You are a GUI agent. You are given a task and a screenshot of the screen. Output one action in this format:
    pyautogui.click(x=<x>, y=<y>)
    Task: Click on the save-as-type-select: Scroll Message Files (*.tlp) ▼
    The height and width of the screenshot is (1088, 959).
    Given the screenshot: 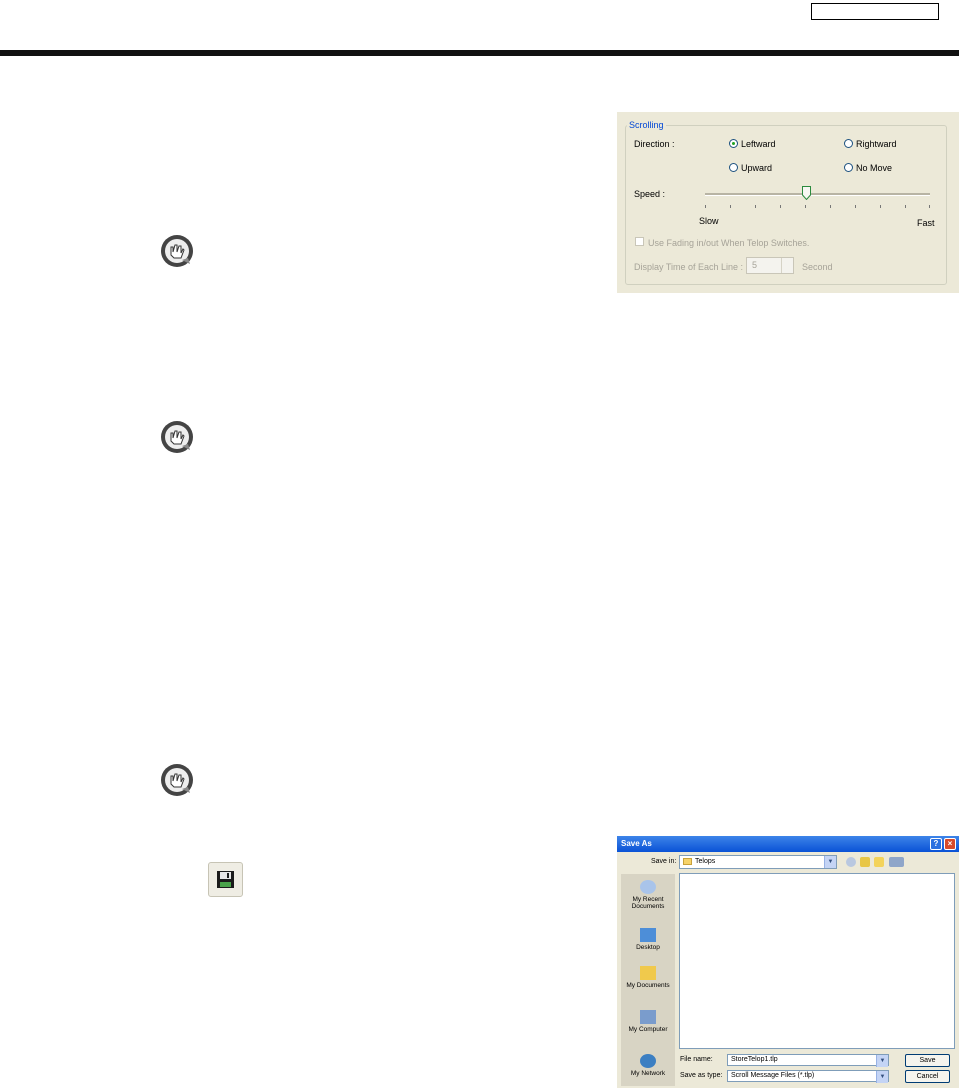 What is the action you would take?
    pyautogui.click(x=808, y=1076)
    